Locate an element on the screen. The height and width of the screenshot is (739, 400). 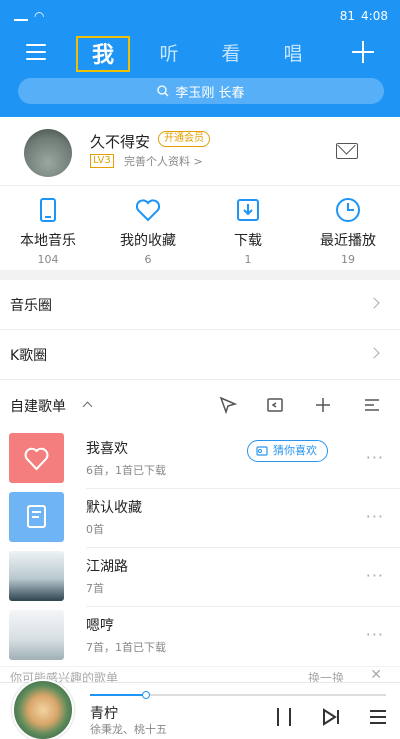
menu-icon is located at coordinates (36, 52).